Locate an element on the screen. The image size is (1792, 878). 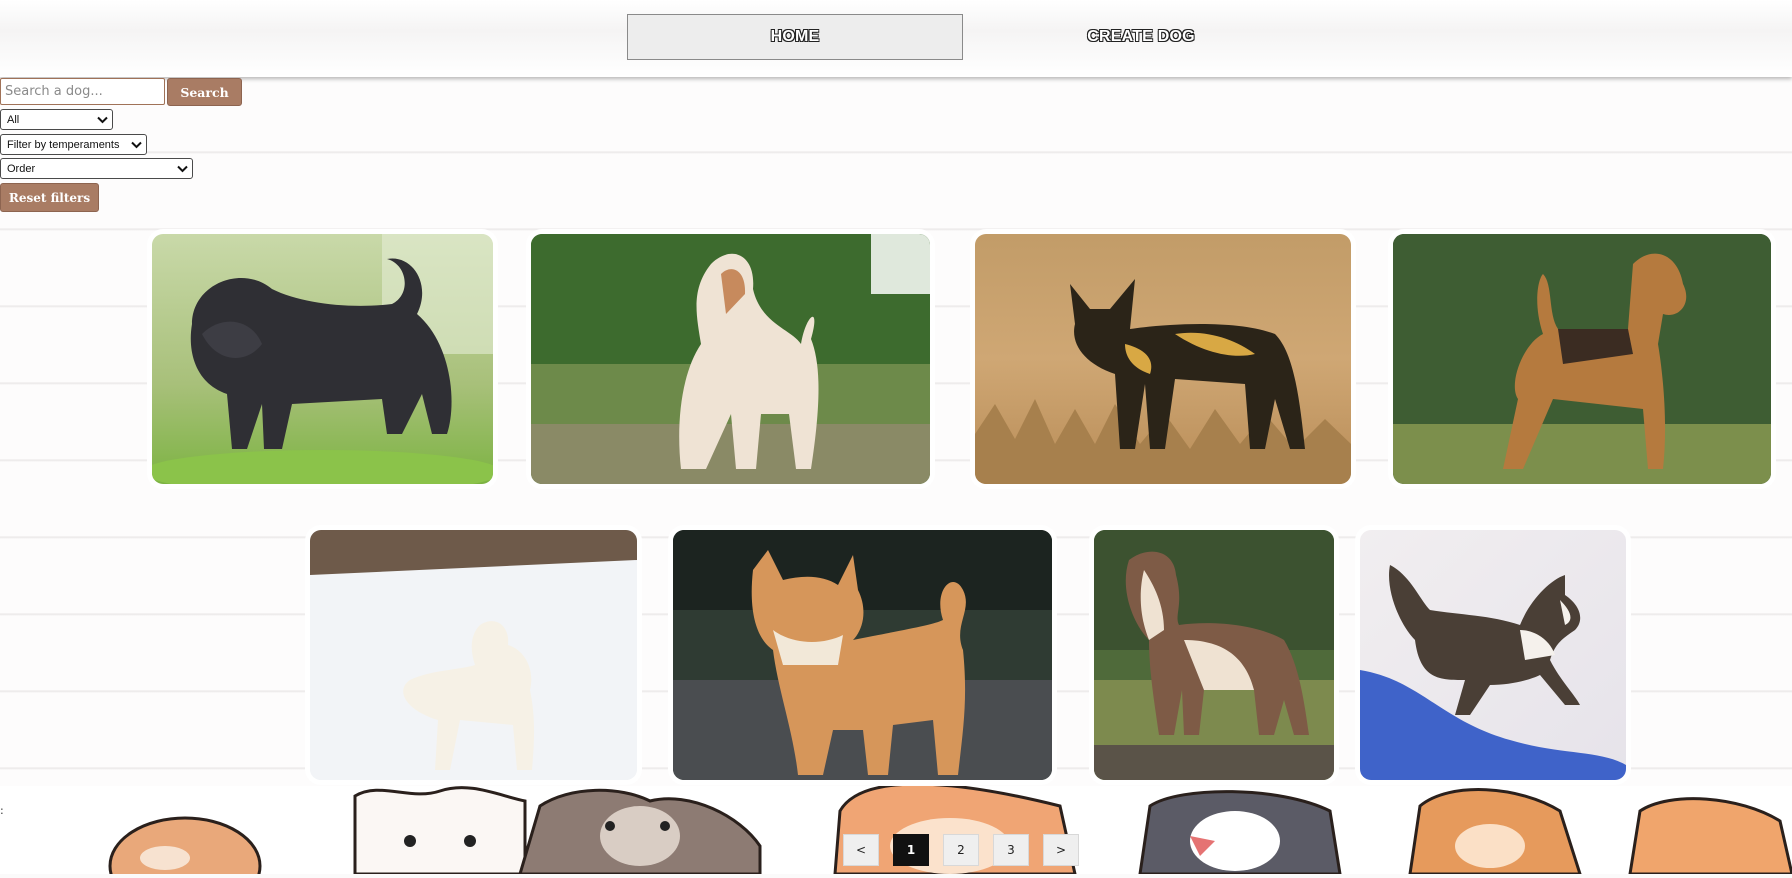
temperament-filter-select: Filter by temperaments is located at coordinates (73, 144).